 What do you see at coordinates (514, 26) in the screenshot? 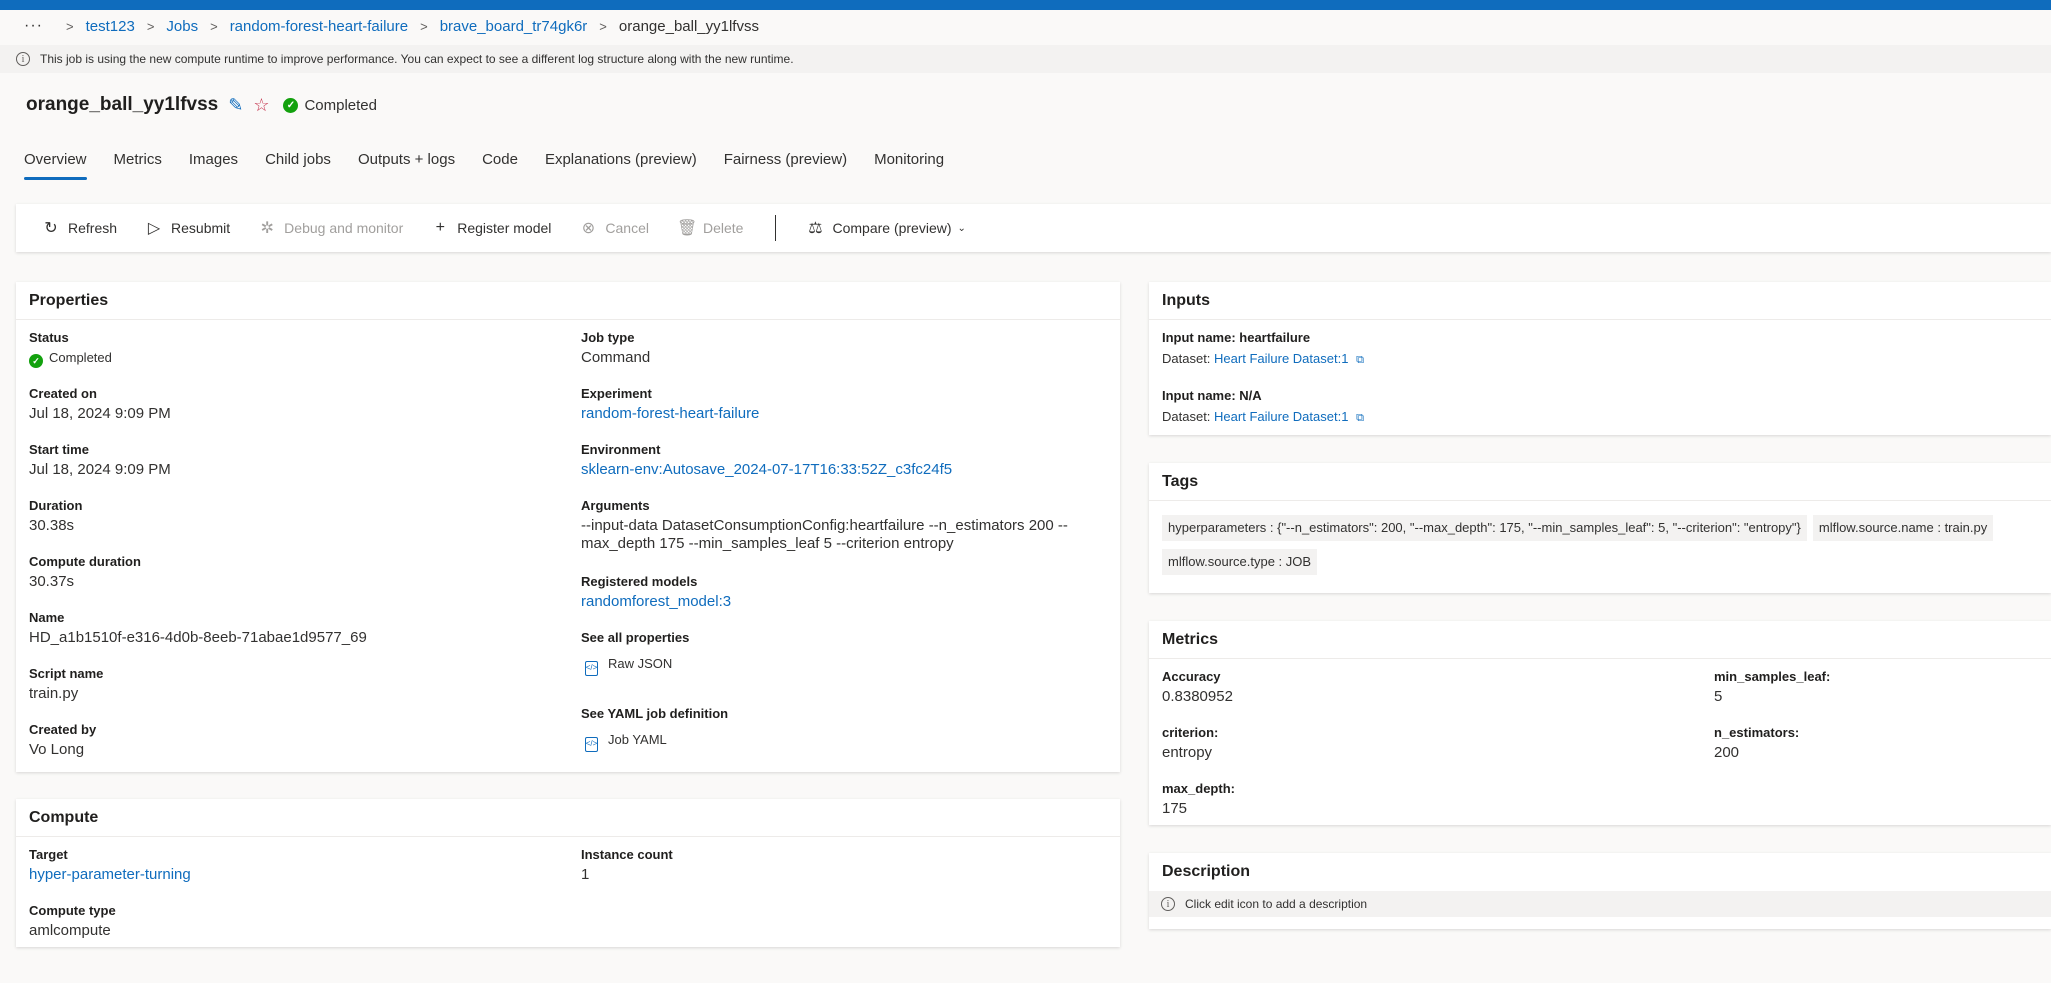
I see `breadcrumb-parent-job: brave_board_tr74gk6r` at bounding box center [514, 26].